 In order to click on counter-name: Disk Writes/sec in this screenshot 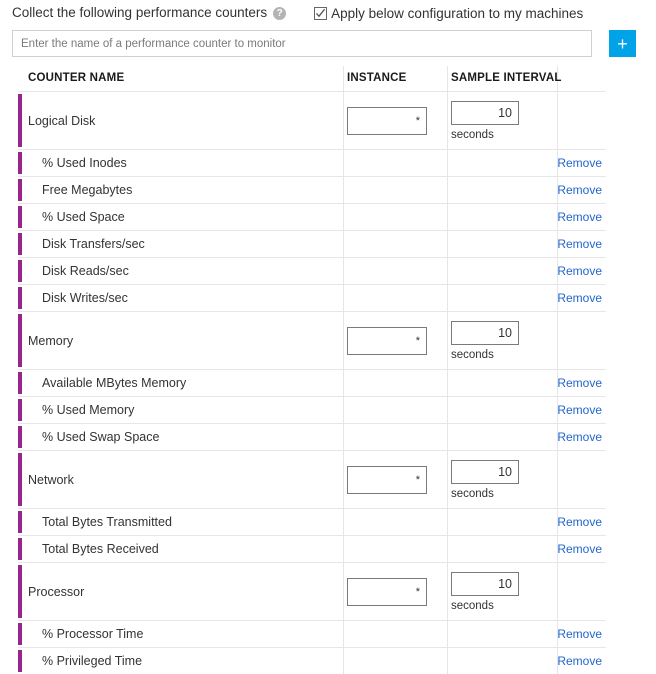, I will do `click(85, 298)`.